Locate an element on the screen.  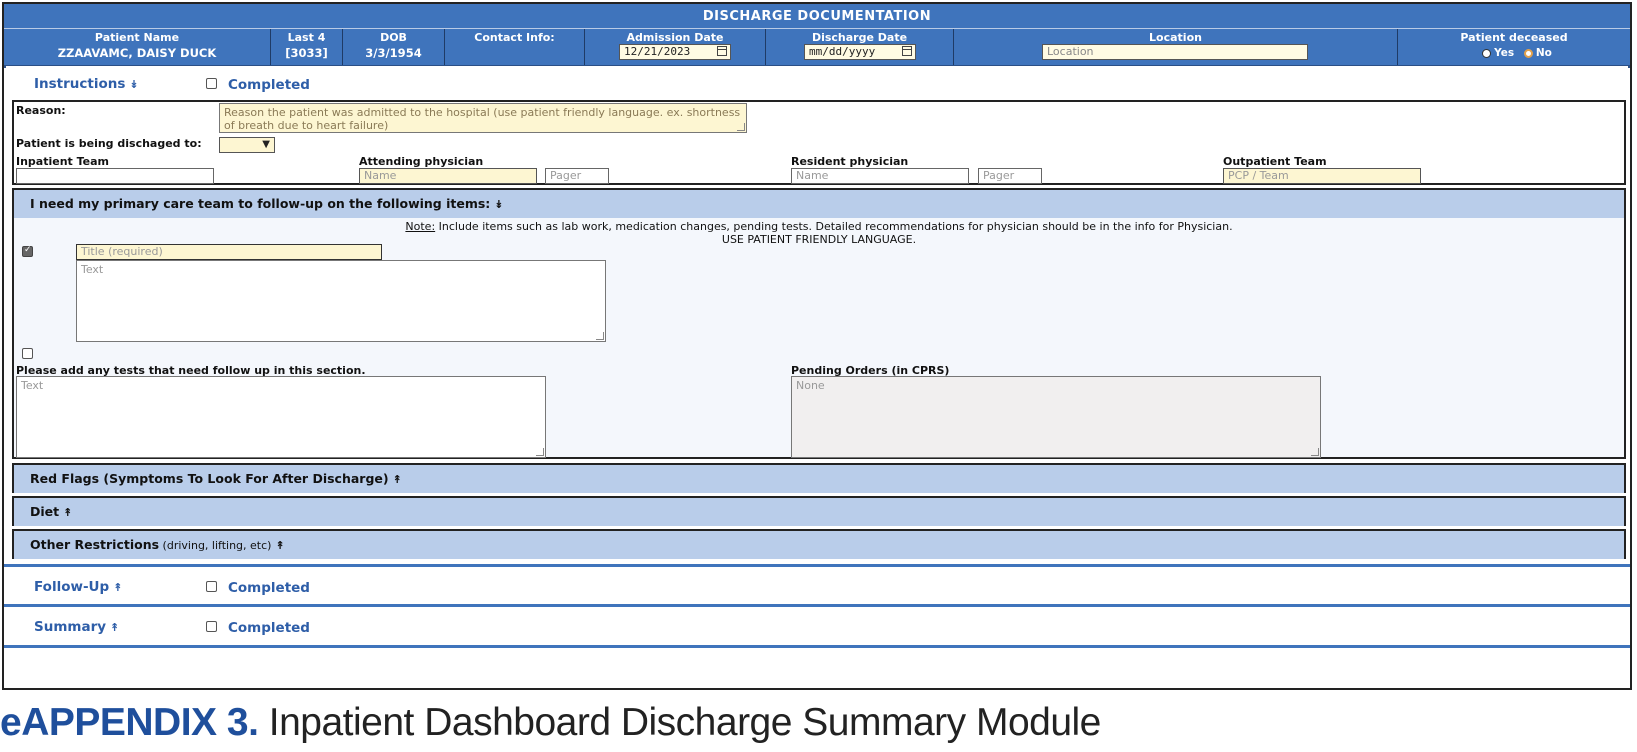
followup-add-item-checkbox is located at coordinates (27, 353).